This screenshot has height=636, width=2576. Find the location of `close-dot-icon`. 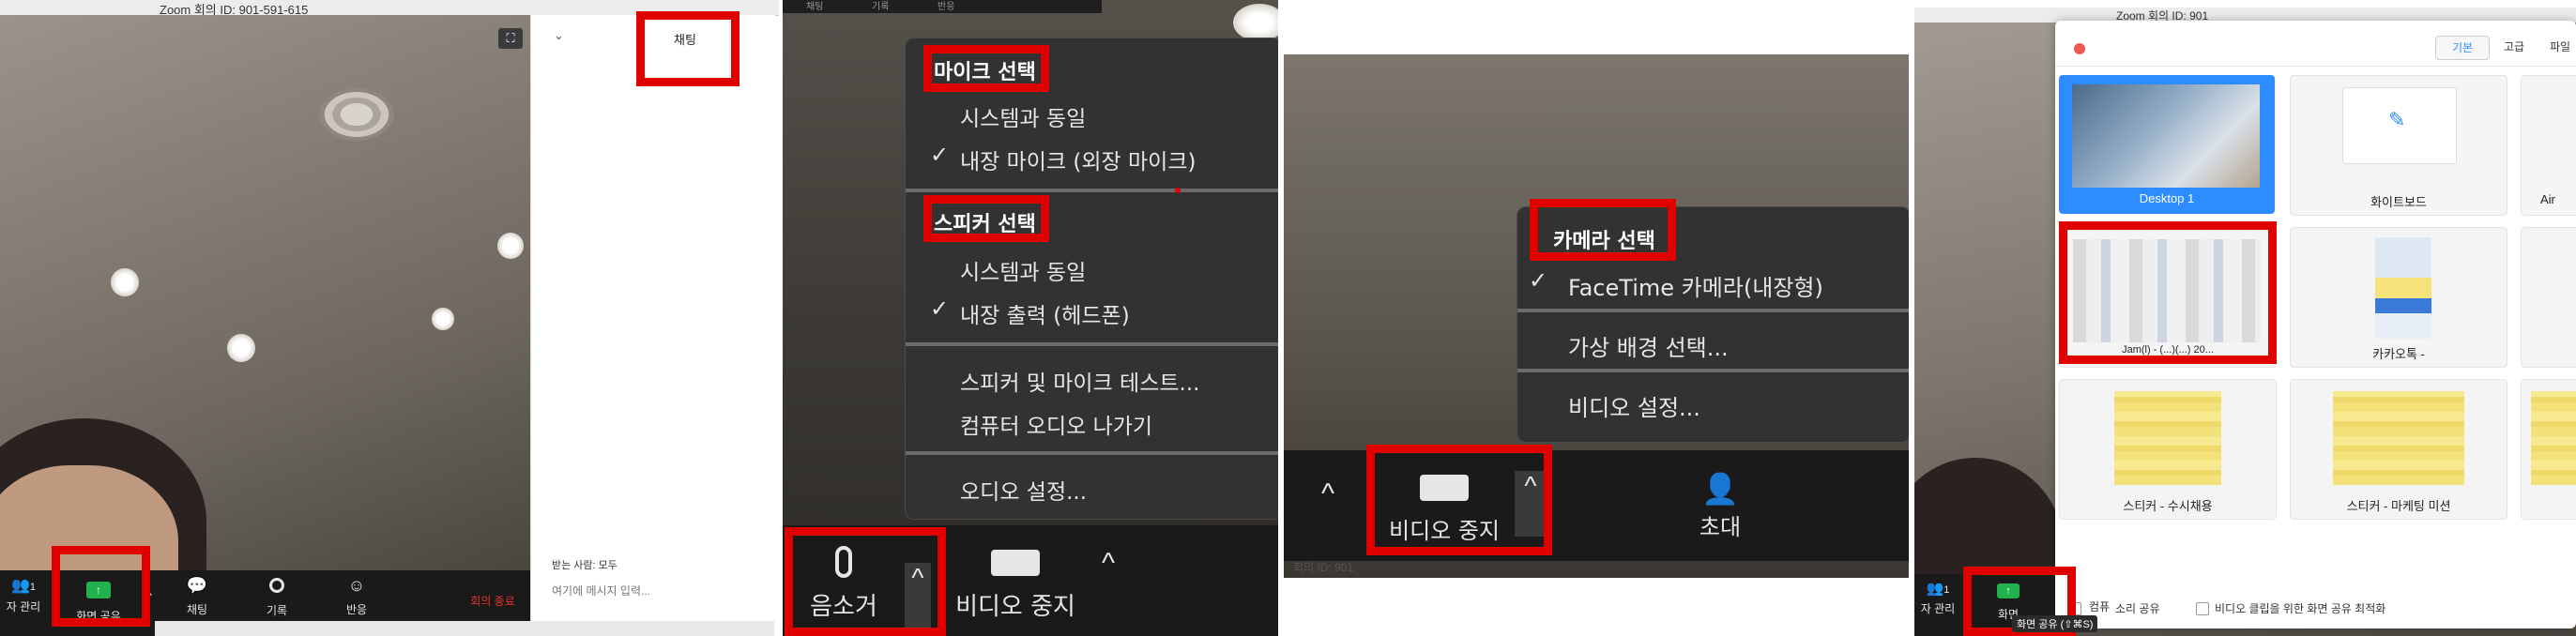

close-dot-icon is located at coordinates (2079, 49).